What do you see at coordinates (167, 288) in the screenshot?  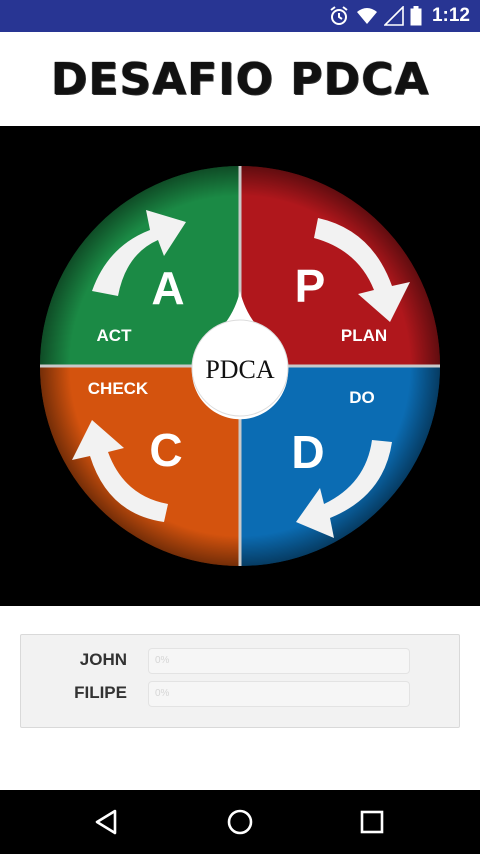 I see `act-letter: A` at bounding box center [167, 288].